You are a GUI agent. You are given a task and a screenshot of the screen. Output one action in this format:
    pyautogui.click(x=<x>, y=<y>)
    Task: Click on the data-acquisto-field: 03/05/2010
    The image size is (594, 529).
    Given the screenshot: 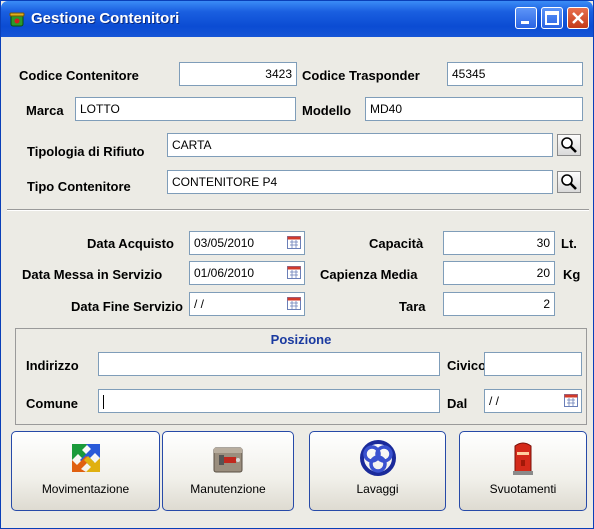 What is the action you would take?
    pyautogui.click(x=247, y=243)
    